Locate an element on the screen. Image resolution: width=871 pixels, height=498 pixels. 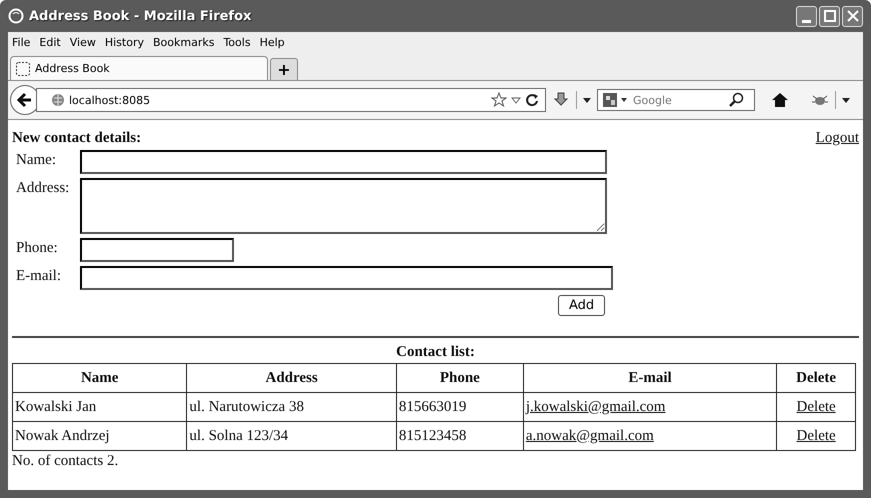
new-tab-button: + is located at coordinates (284, 69).